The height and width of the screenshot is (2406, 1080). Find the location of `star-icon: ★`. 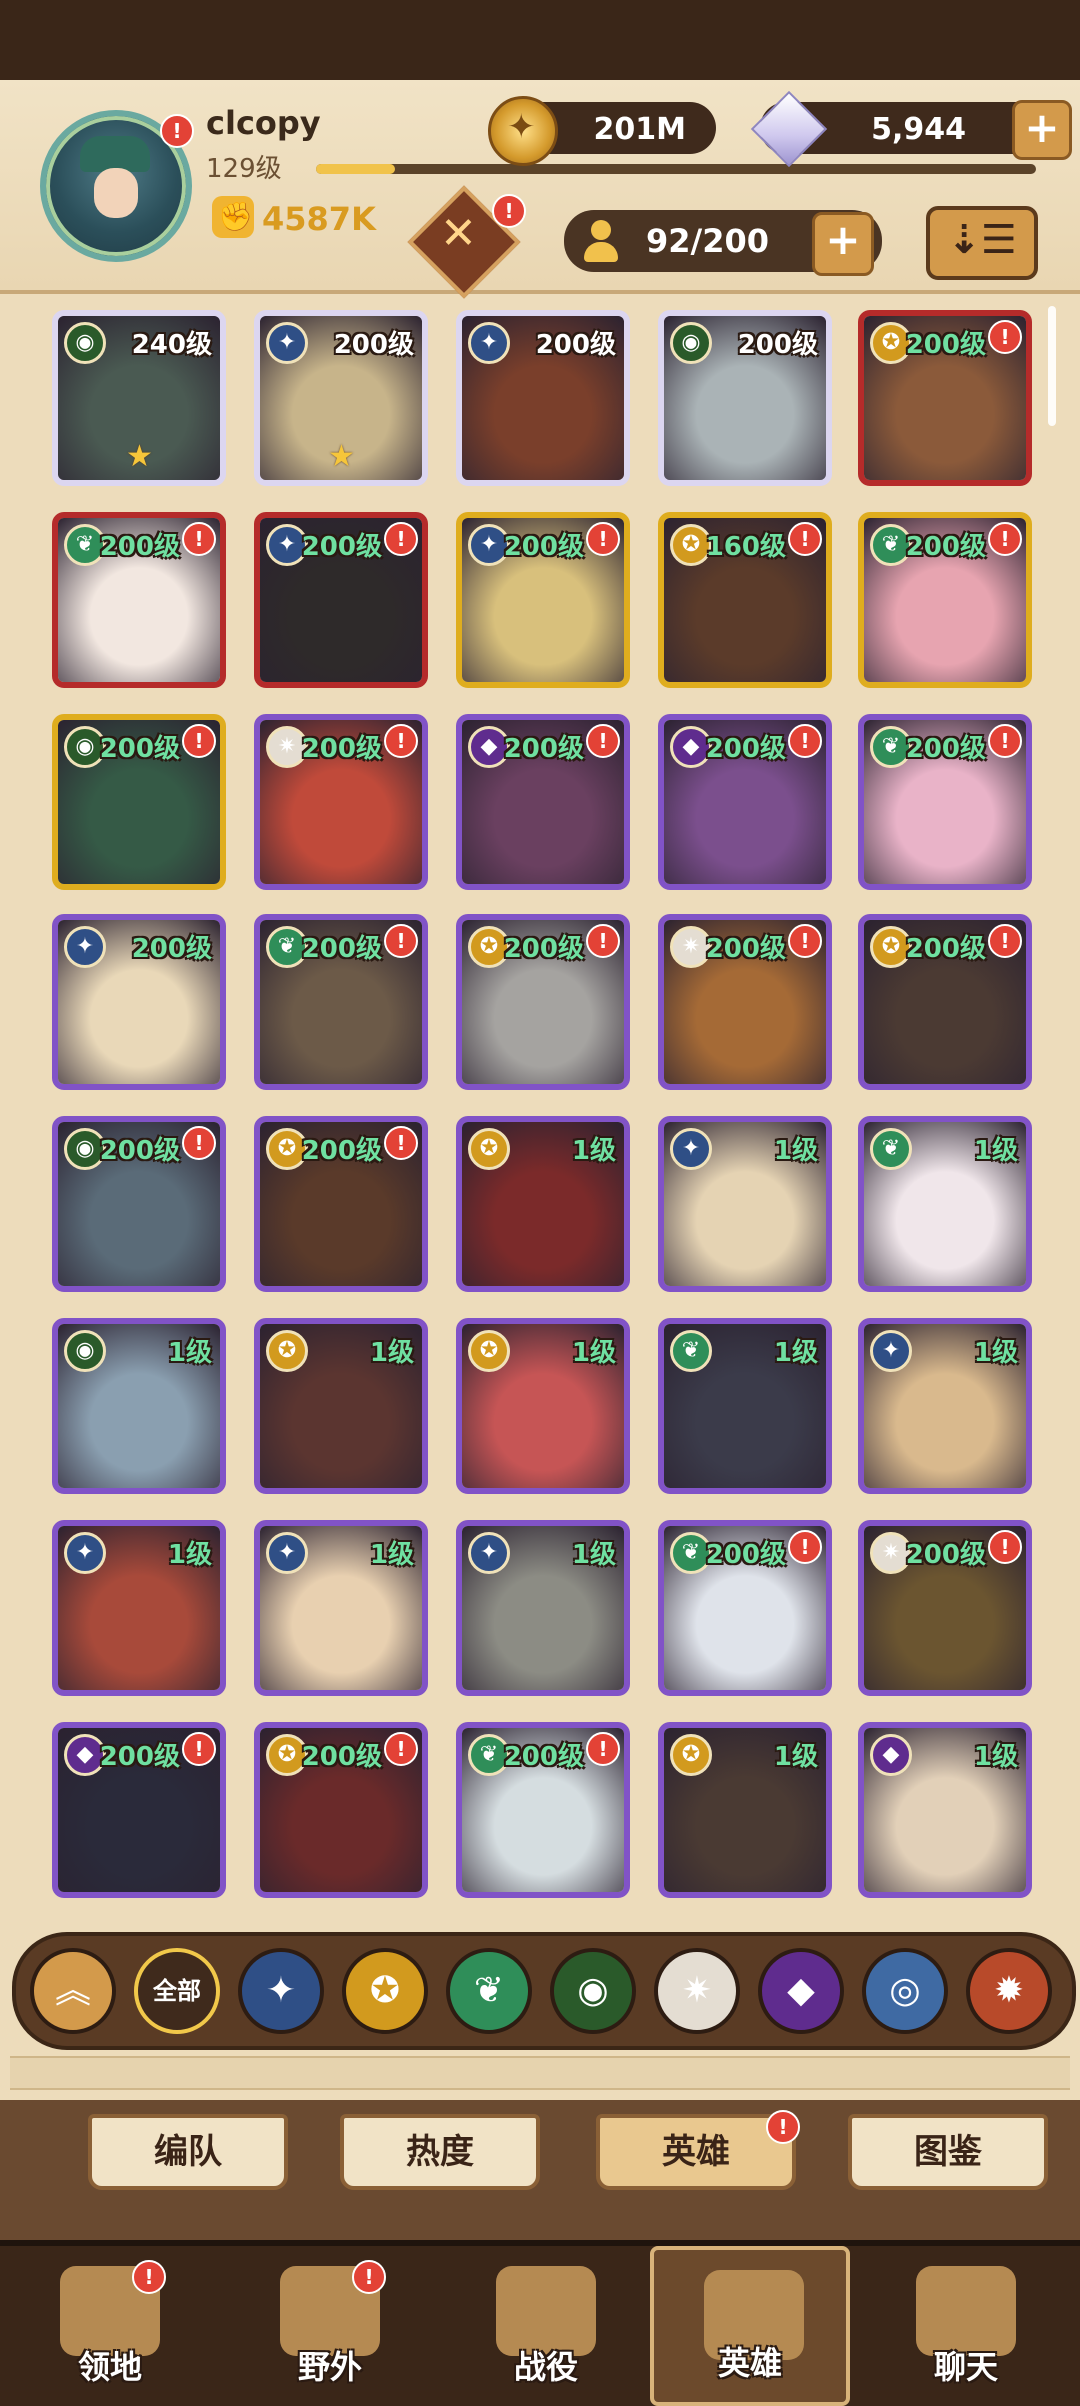

star-icon: ★ is located at coordinates (139, 456).